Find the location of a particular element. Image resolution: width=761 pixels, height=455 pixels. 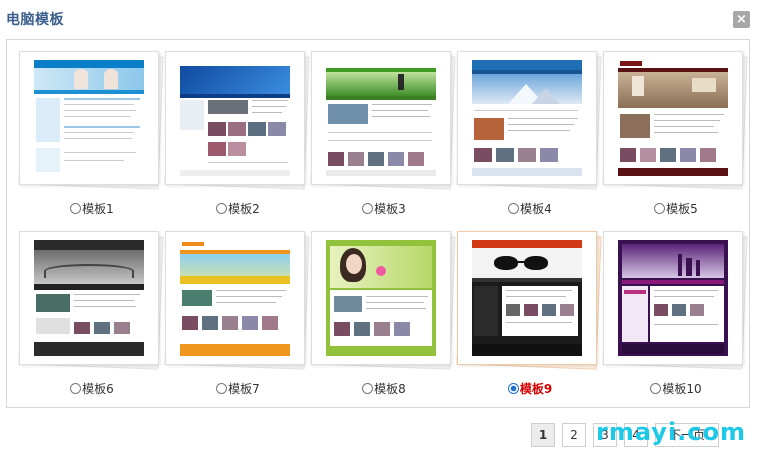

dialog-title: 电脑模板 is located at coordinates (35, 20).